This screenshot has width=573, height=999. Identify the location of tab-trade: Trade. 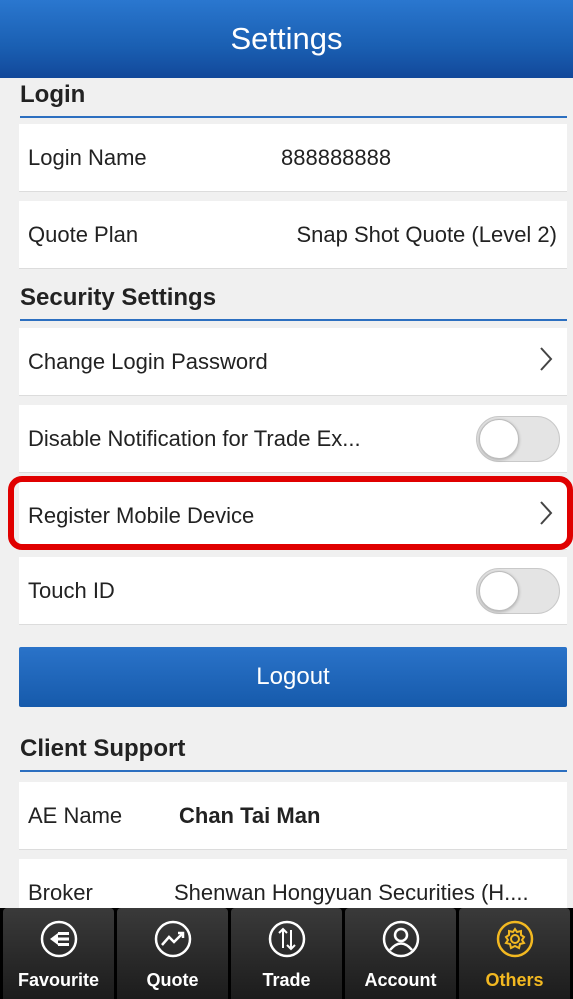
(286, 953).